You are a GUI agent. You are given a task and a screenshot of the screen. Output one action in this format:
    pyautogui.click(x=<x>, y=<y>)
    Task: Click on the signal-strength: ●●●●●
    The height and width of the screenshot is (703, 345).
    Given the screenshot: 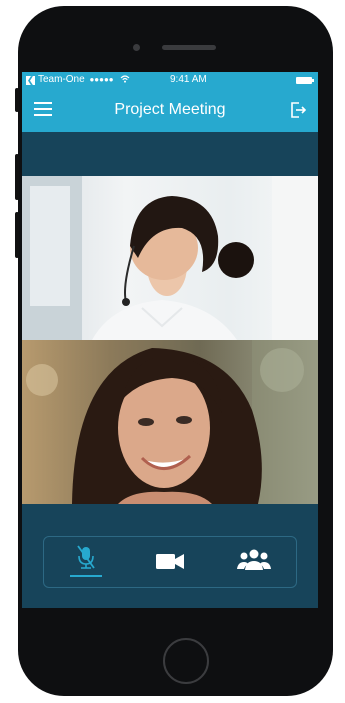 What is the action you would take?
    pyautogui.click(x=101, y=79)
    